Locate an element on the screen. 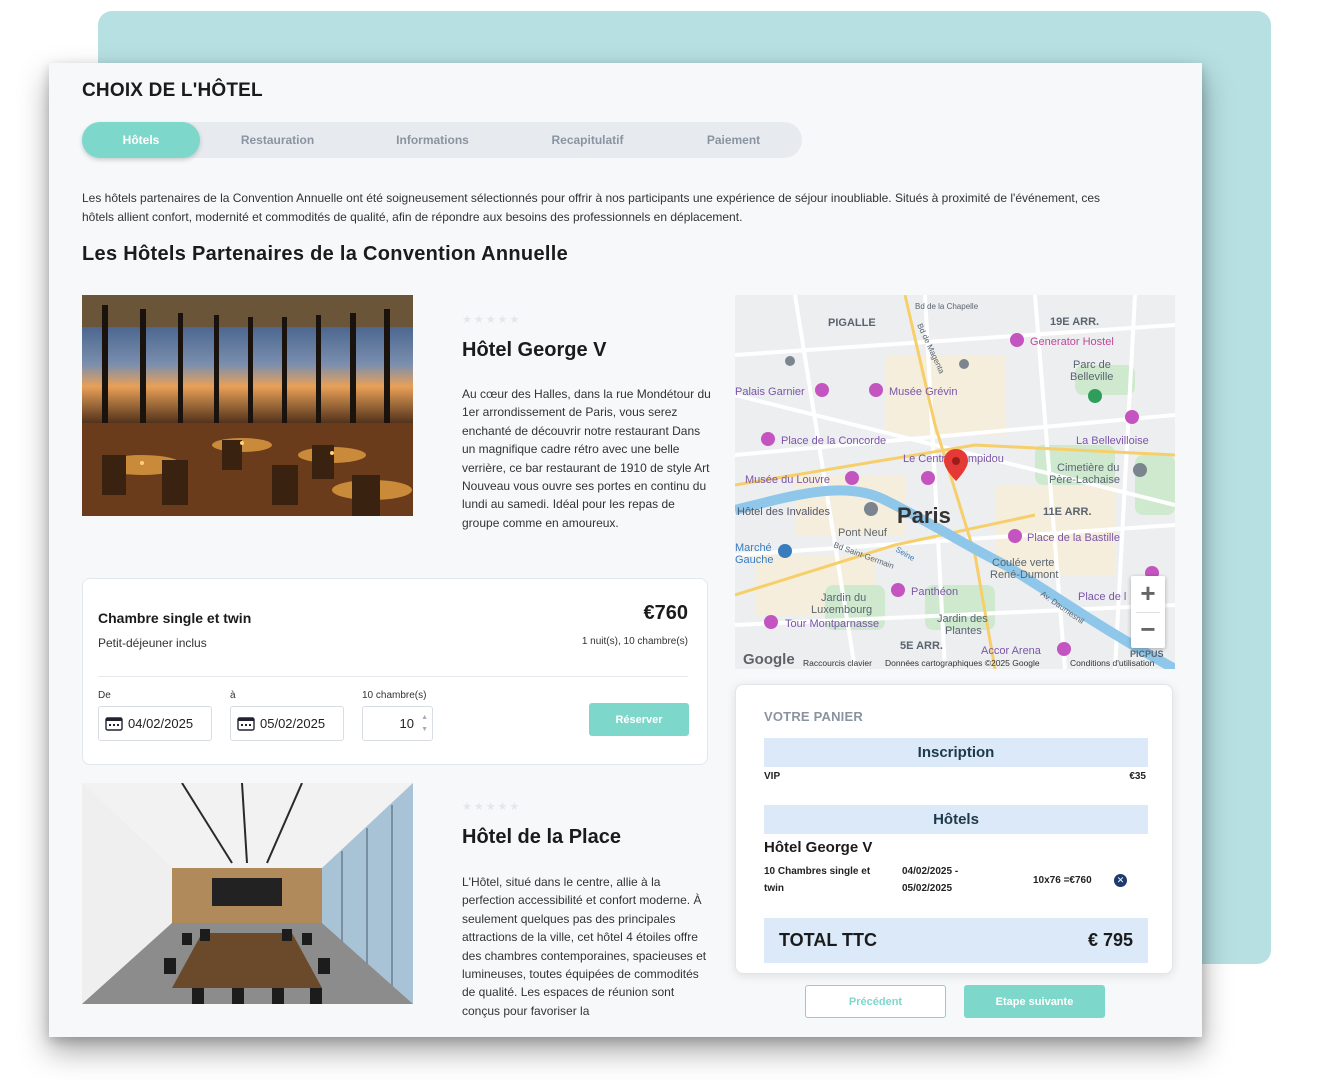  quantity-stepper: 10 ▲ ▼ is located at coordinates (397, 723).